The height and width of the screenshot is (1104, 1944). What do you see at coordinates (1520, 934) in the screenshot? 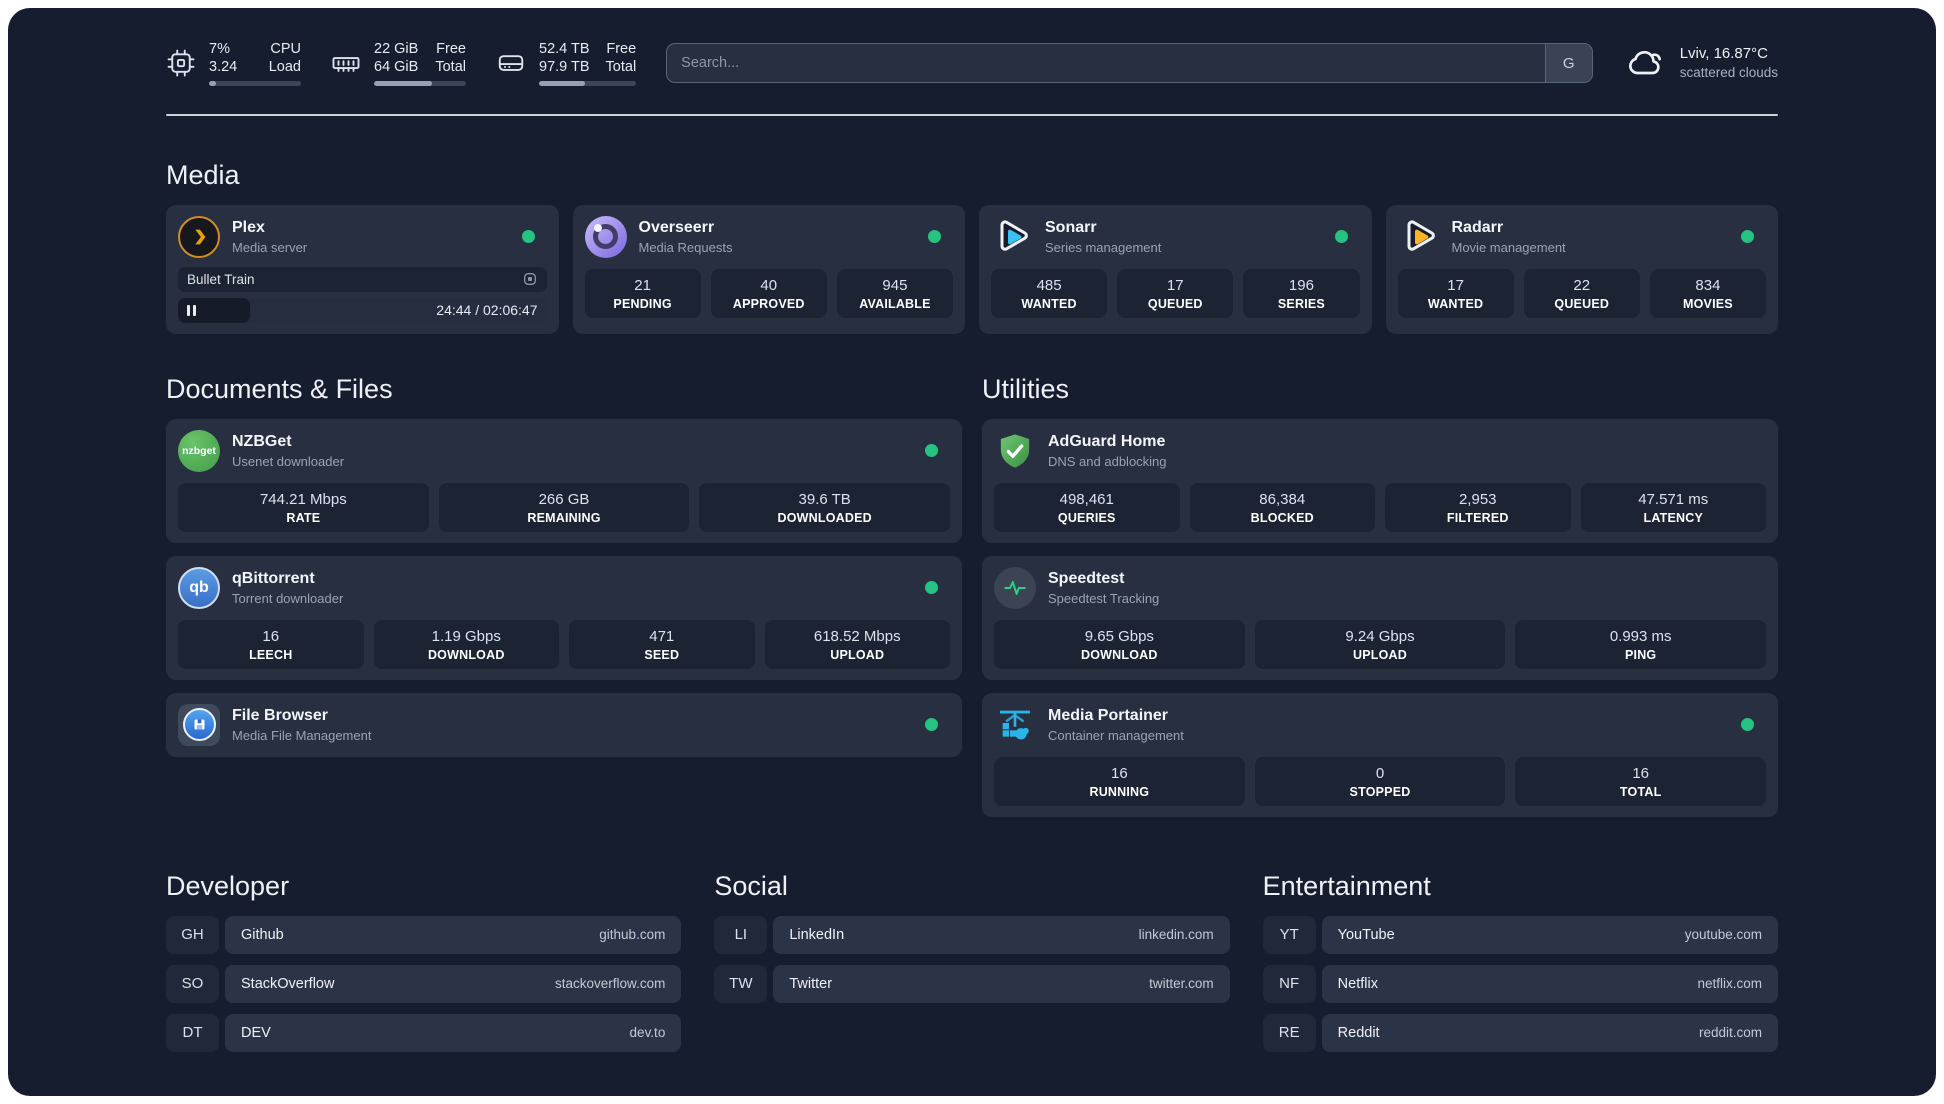
I see `link-youtube: YT YouTube youtube.com` at bounding box center [1520, 934].